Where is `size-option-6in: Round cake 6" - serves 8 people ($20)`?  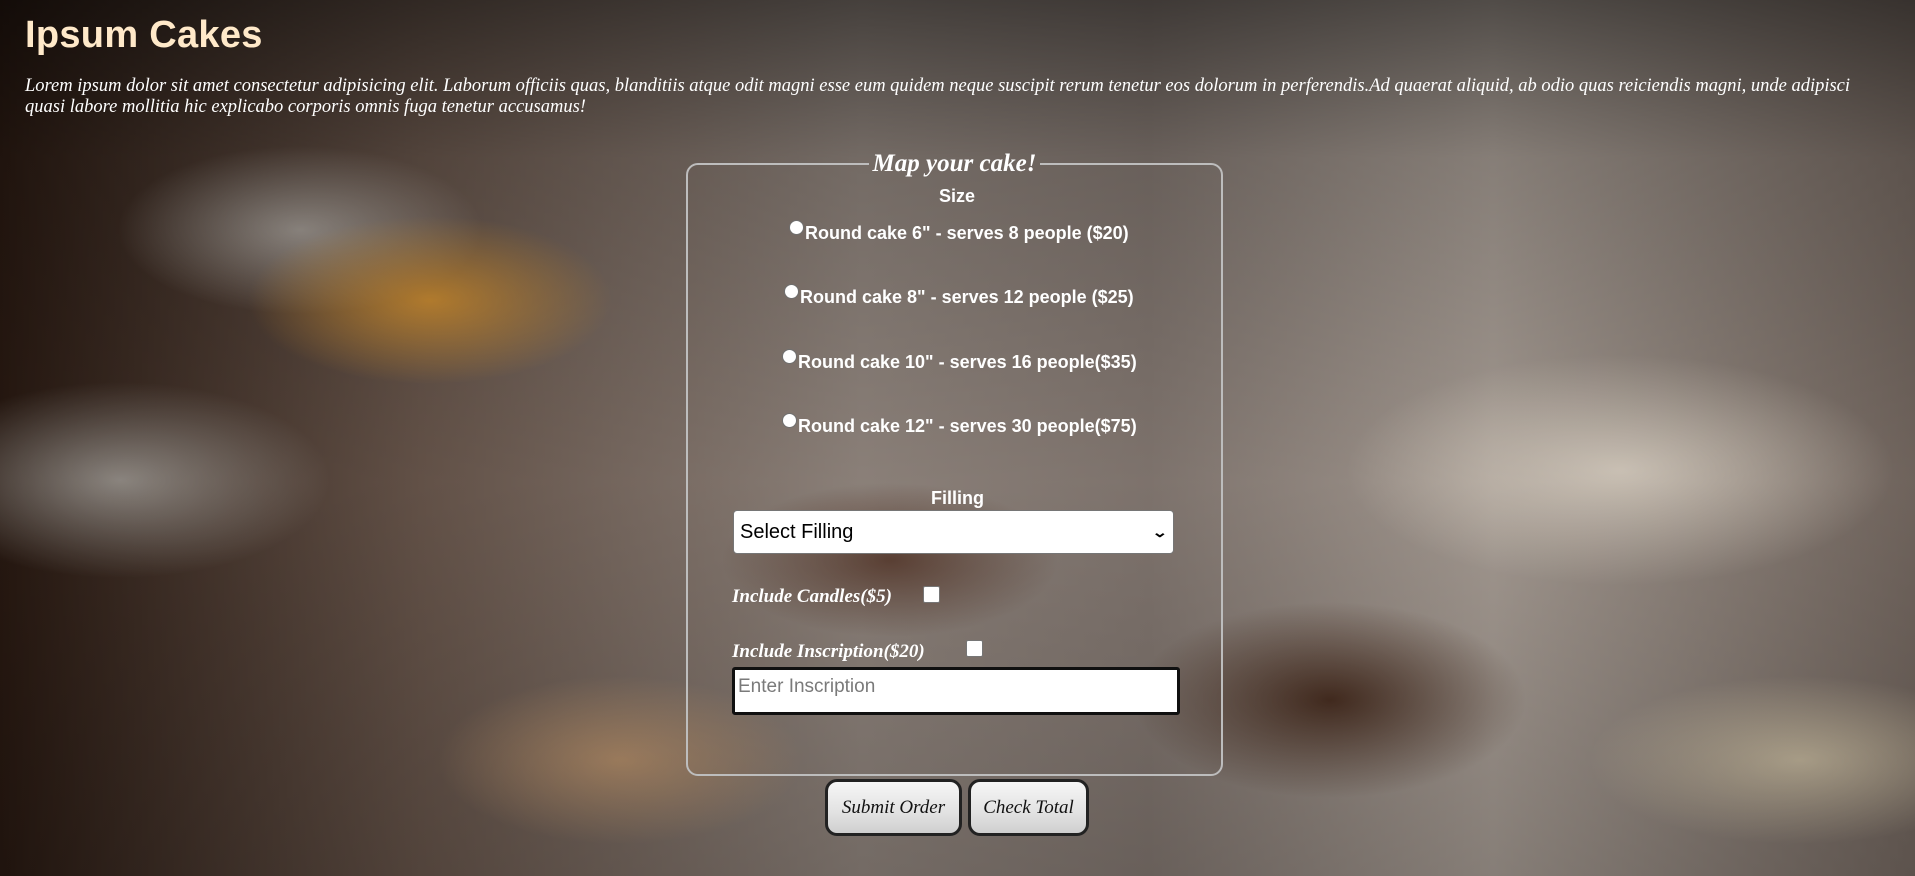 size-option-6in: Round cake 6" - serves 8 people ($20) is located at coordinates (959, 232).